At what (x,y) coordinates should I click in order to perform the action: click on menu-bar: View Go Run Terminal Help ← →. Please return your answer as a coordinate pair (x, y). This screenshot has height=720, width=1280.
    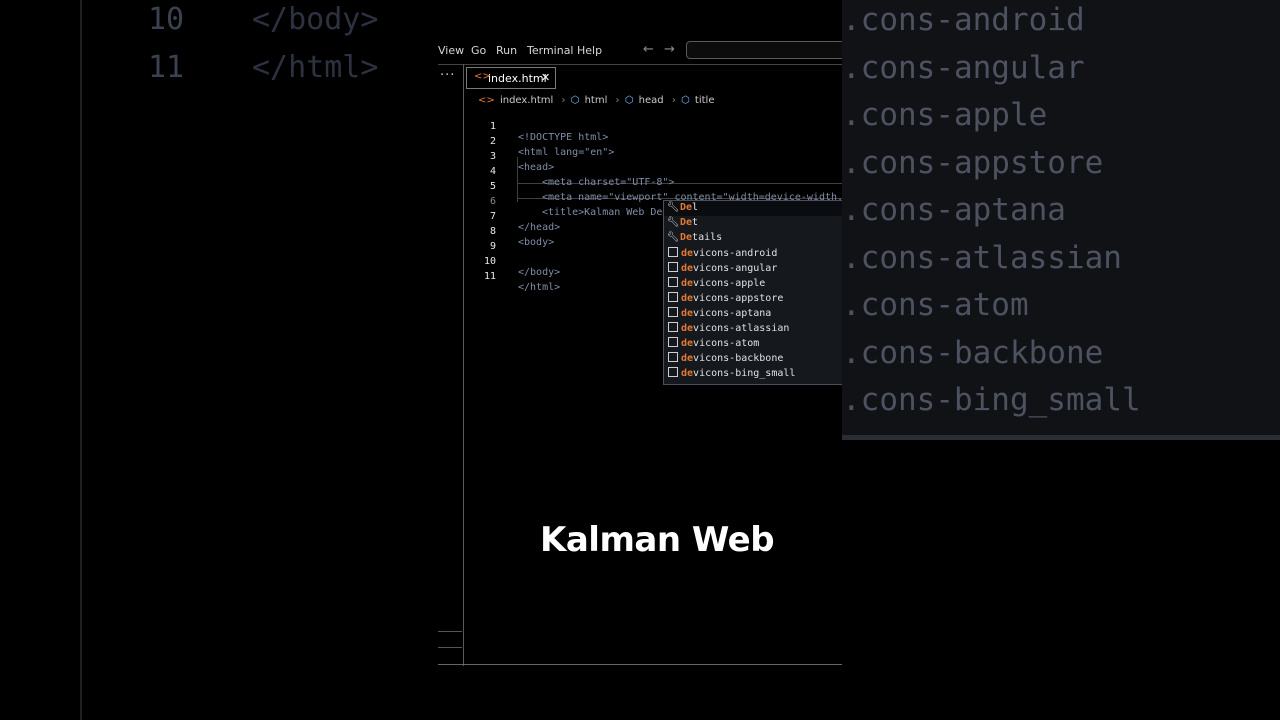
    Looking at the image, I should click on (640, 51).